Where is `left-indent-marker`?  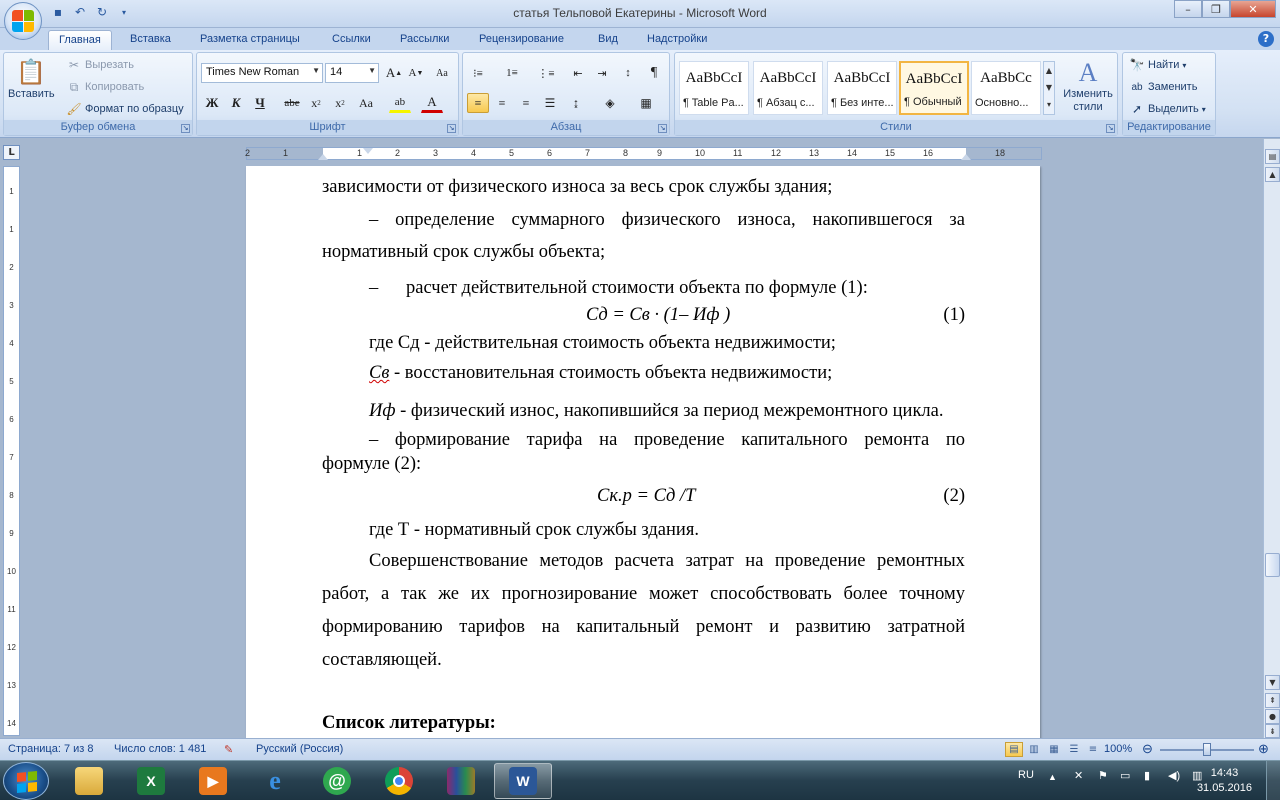 left-indent-marker is located at coordinates (323, 157).